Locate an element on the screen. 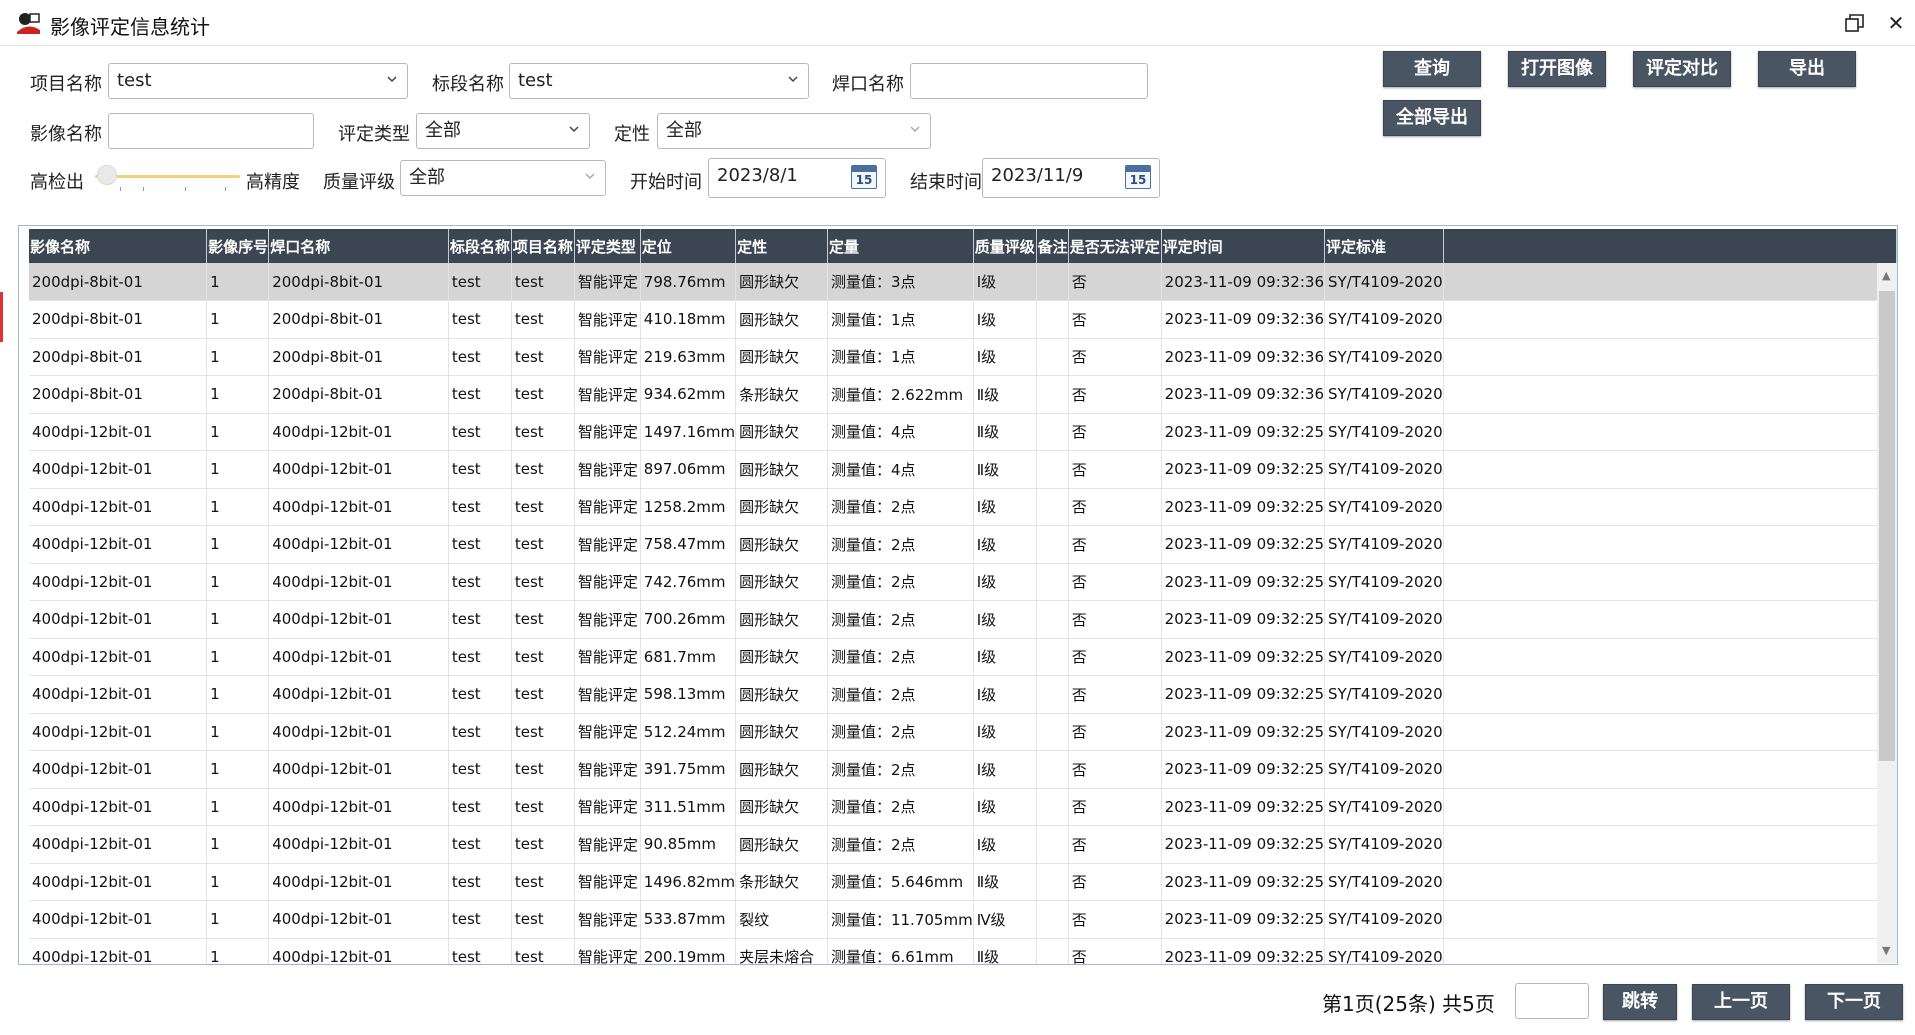 This screenshot has width=1915, height=1035. column-header-qualitative: 定性 is located at coordinates (781, 246).